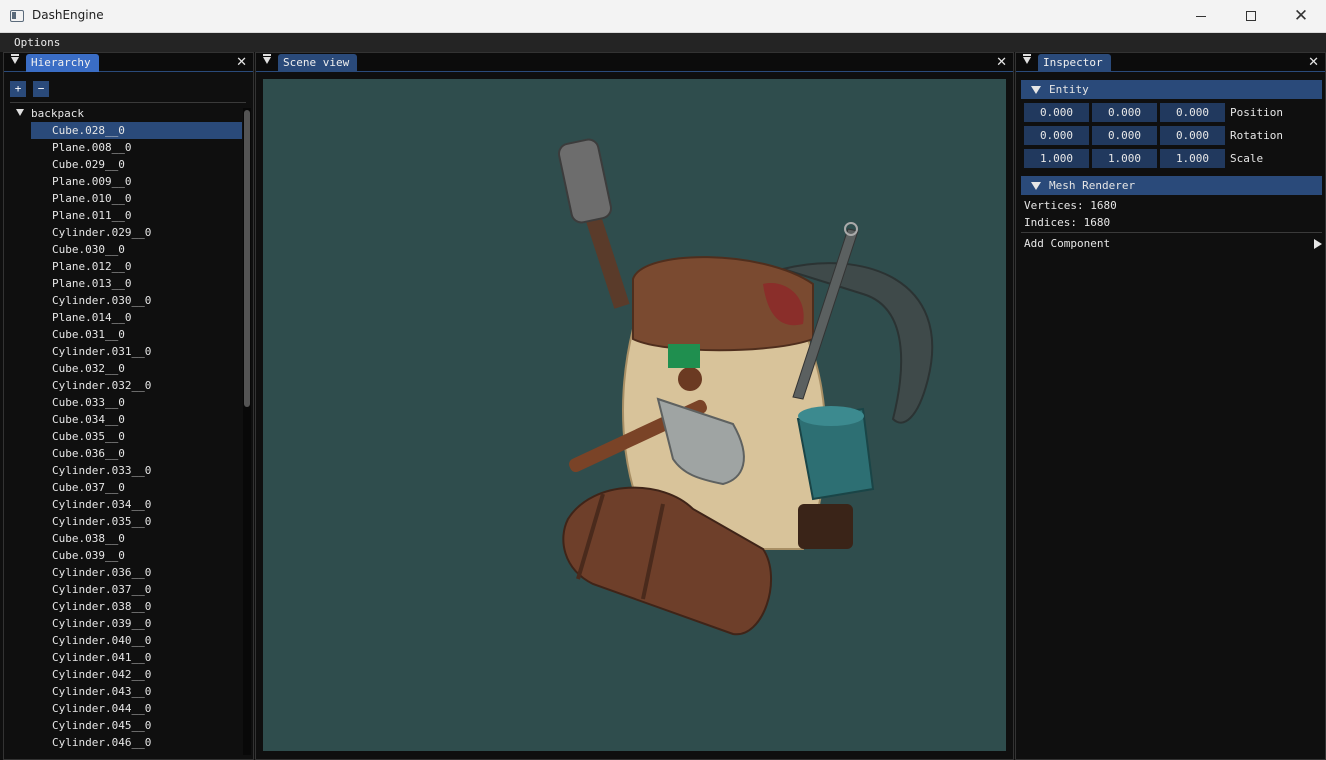 This screenshot has height=760, width=1326. I want to click on tree-item: Cube.038__0, so click(126, 538).